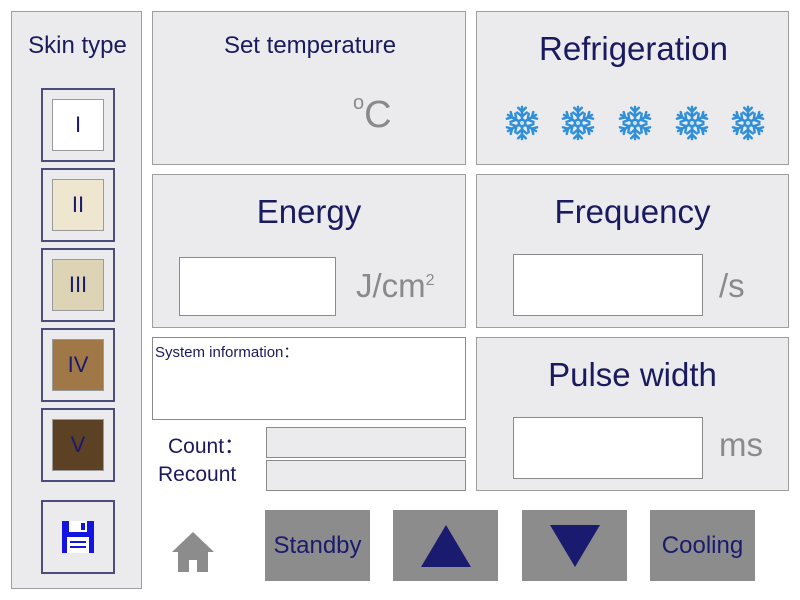 This screenshot has width=800, height=600. Describe the element at coordinates (391, 285) in the screenshot. I see `energy-unit-text: J/cm` at that location.